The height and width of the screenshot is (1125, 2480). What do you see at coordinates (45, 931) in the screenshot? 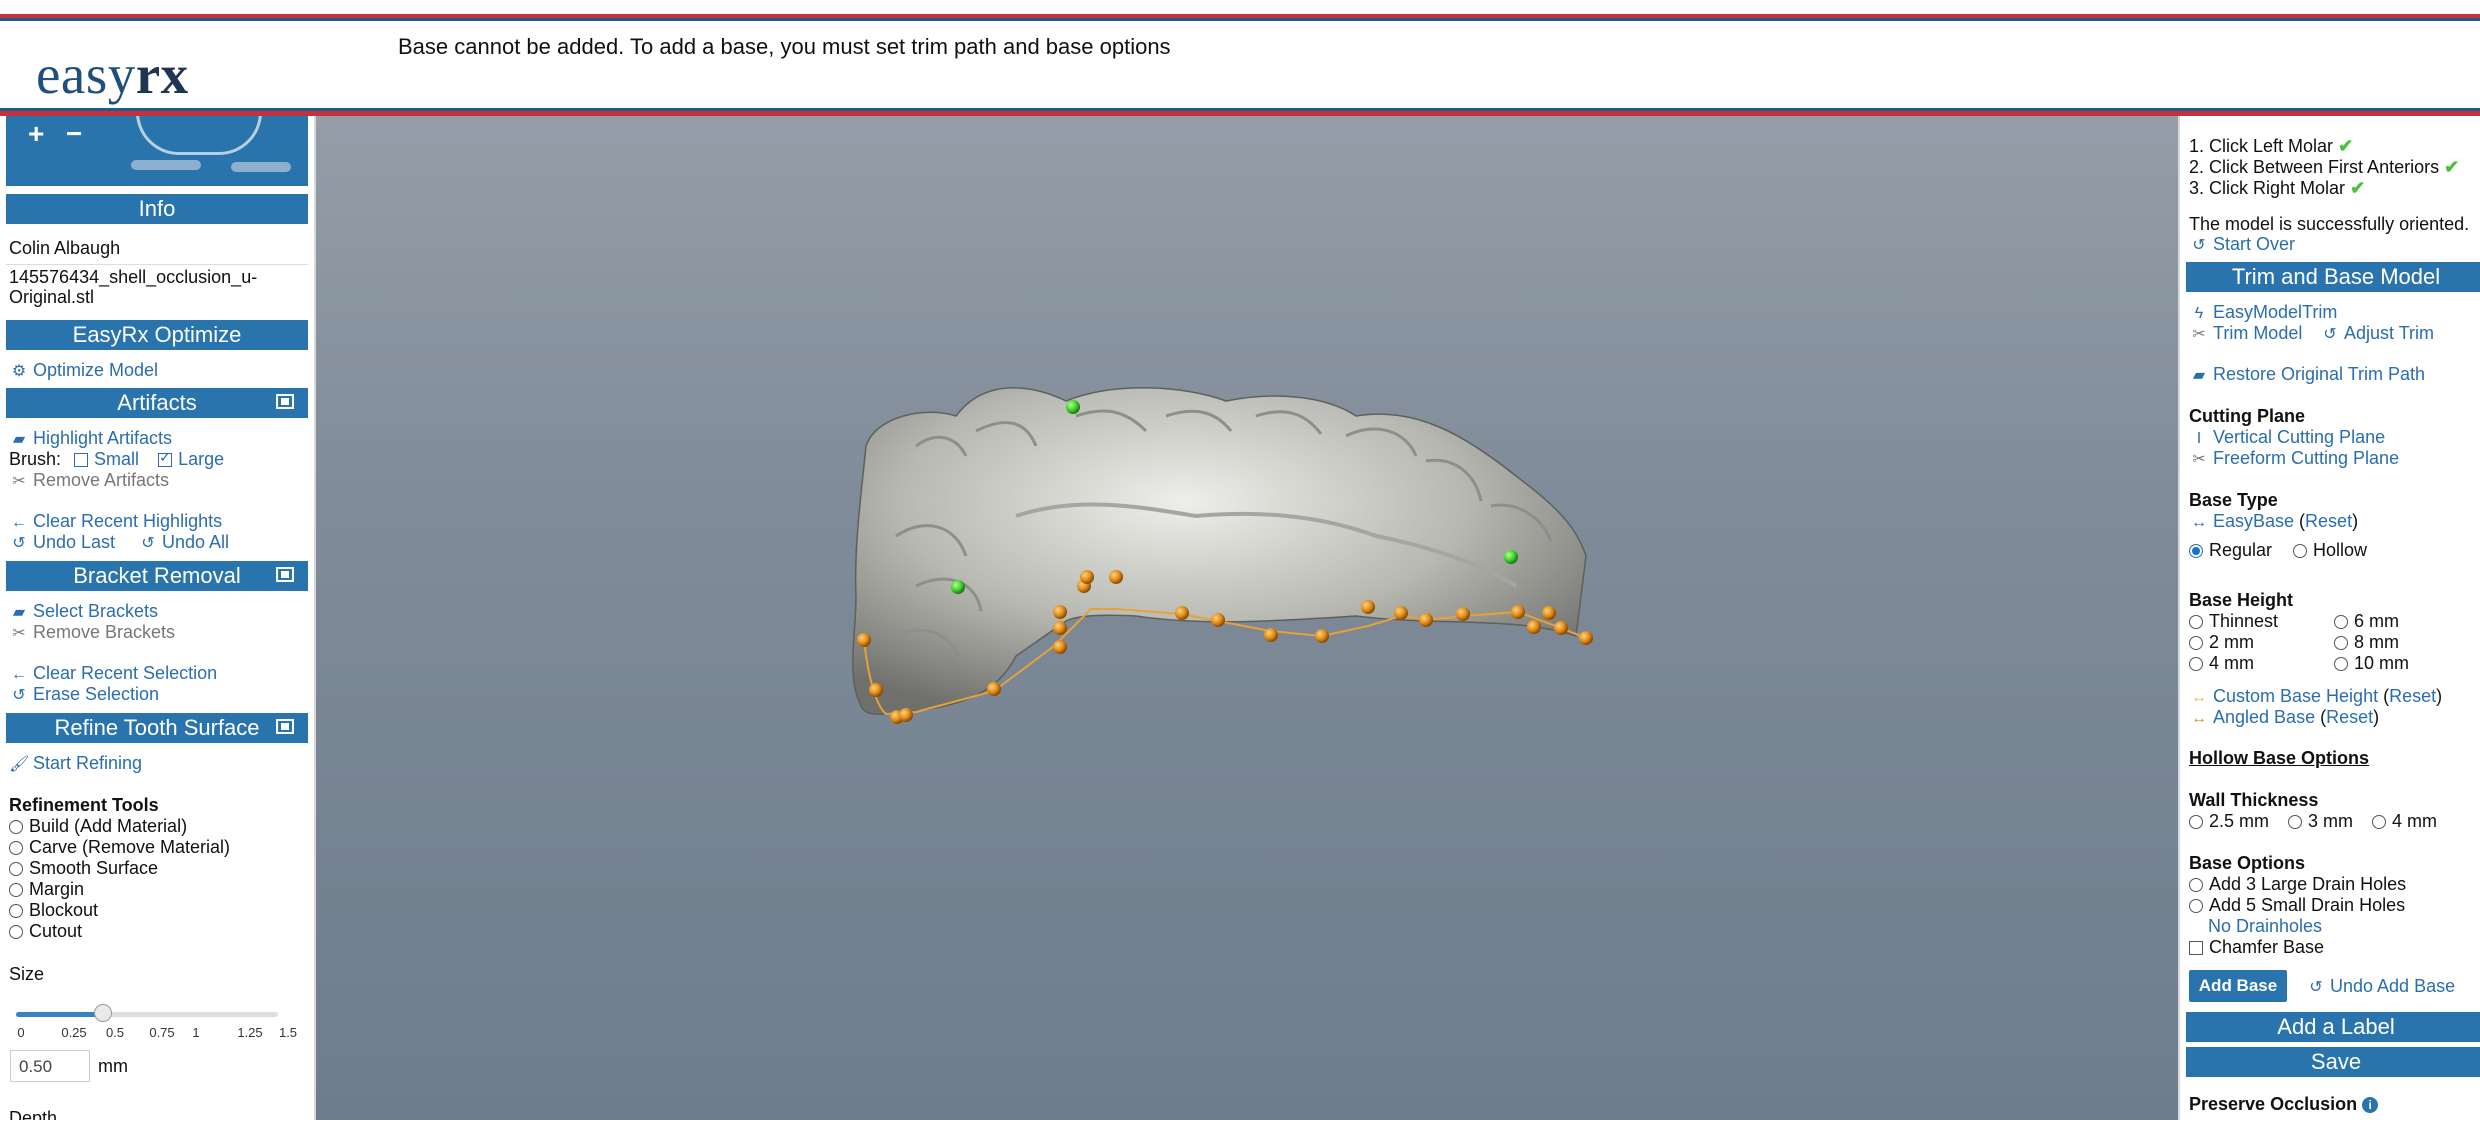
I see `tool-cutout-radio: Cutout` at bounding box center [45, 931].